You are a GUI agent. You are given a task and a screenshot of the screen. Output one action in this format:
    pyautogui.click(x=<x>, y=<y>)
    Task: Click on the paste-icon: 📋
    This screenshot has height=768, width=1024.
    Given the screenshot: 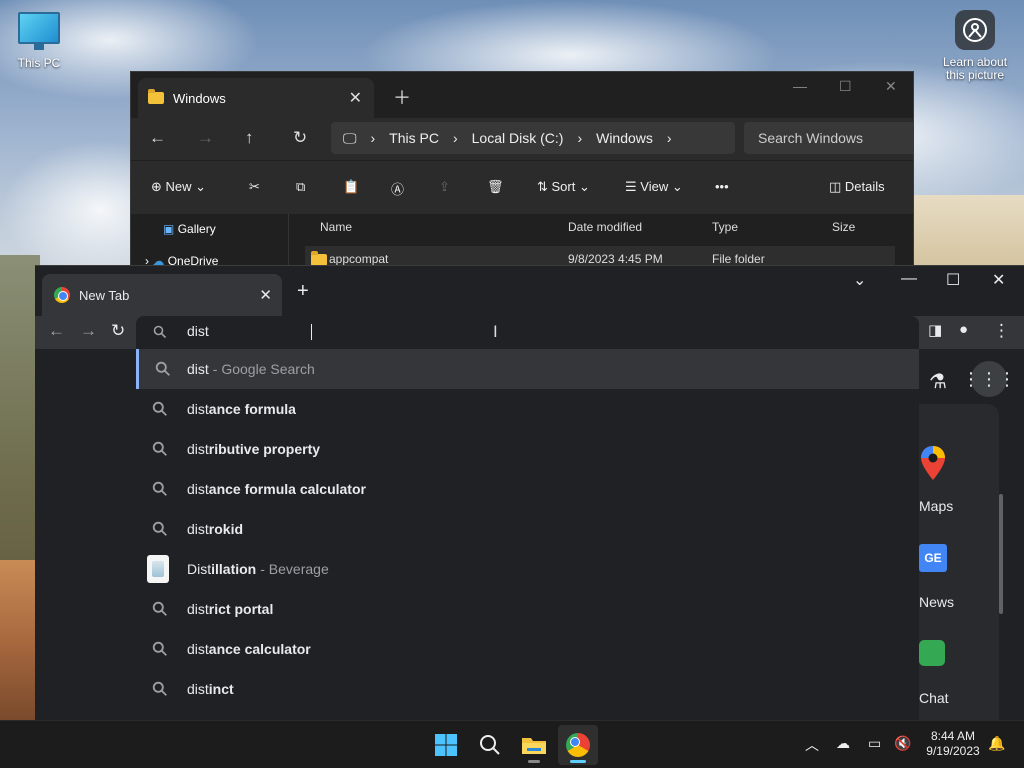 What is the action you would take?
    pyautogui.click(x=351, y=187)
    